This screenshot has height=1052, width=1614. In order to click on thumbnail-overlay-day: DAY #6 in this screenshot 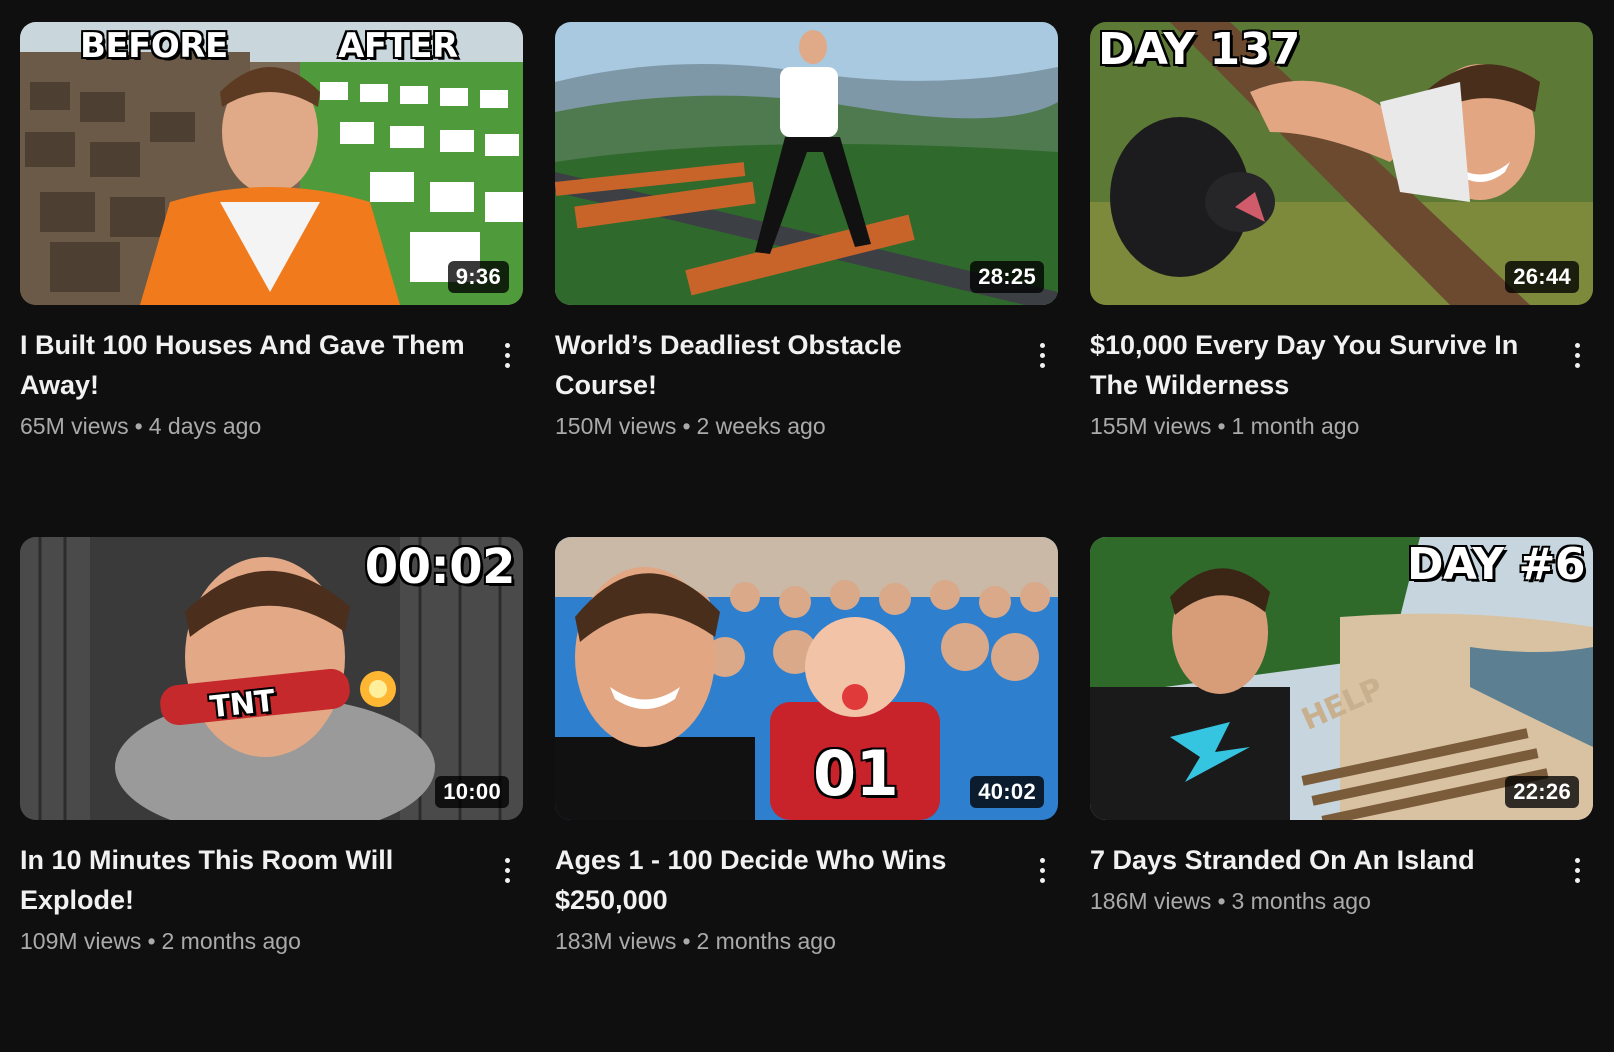, I will do `click(1496, 564)`.